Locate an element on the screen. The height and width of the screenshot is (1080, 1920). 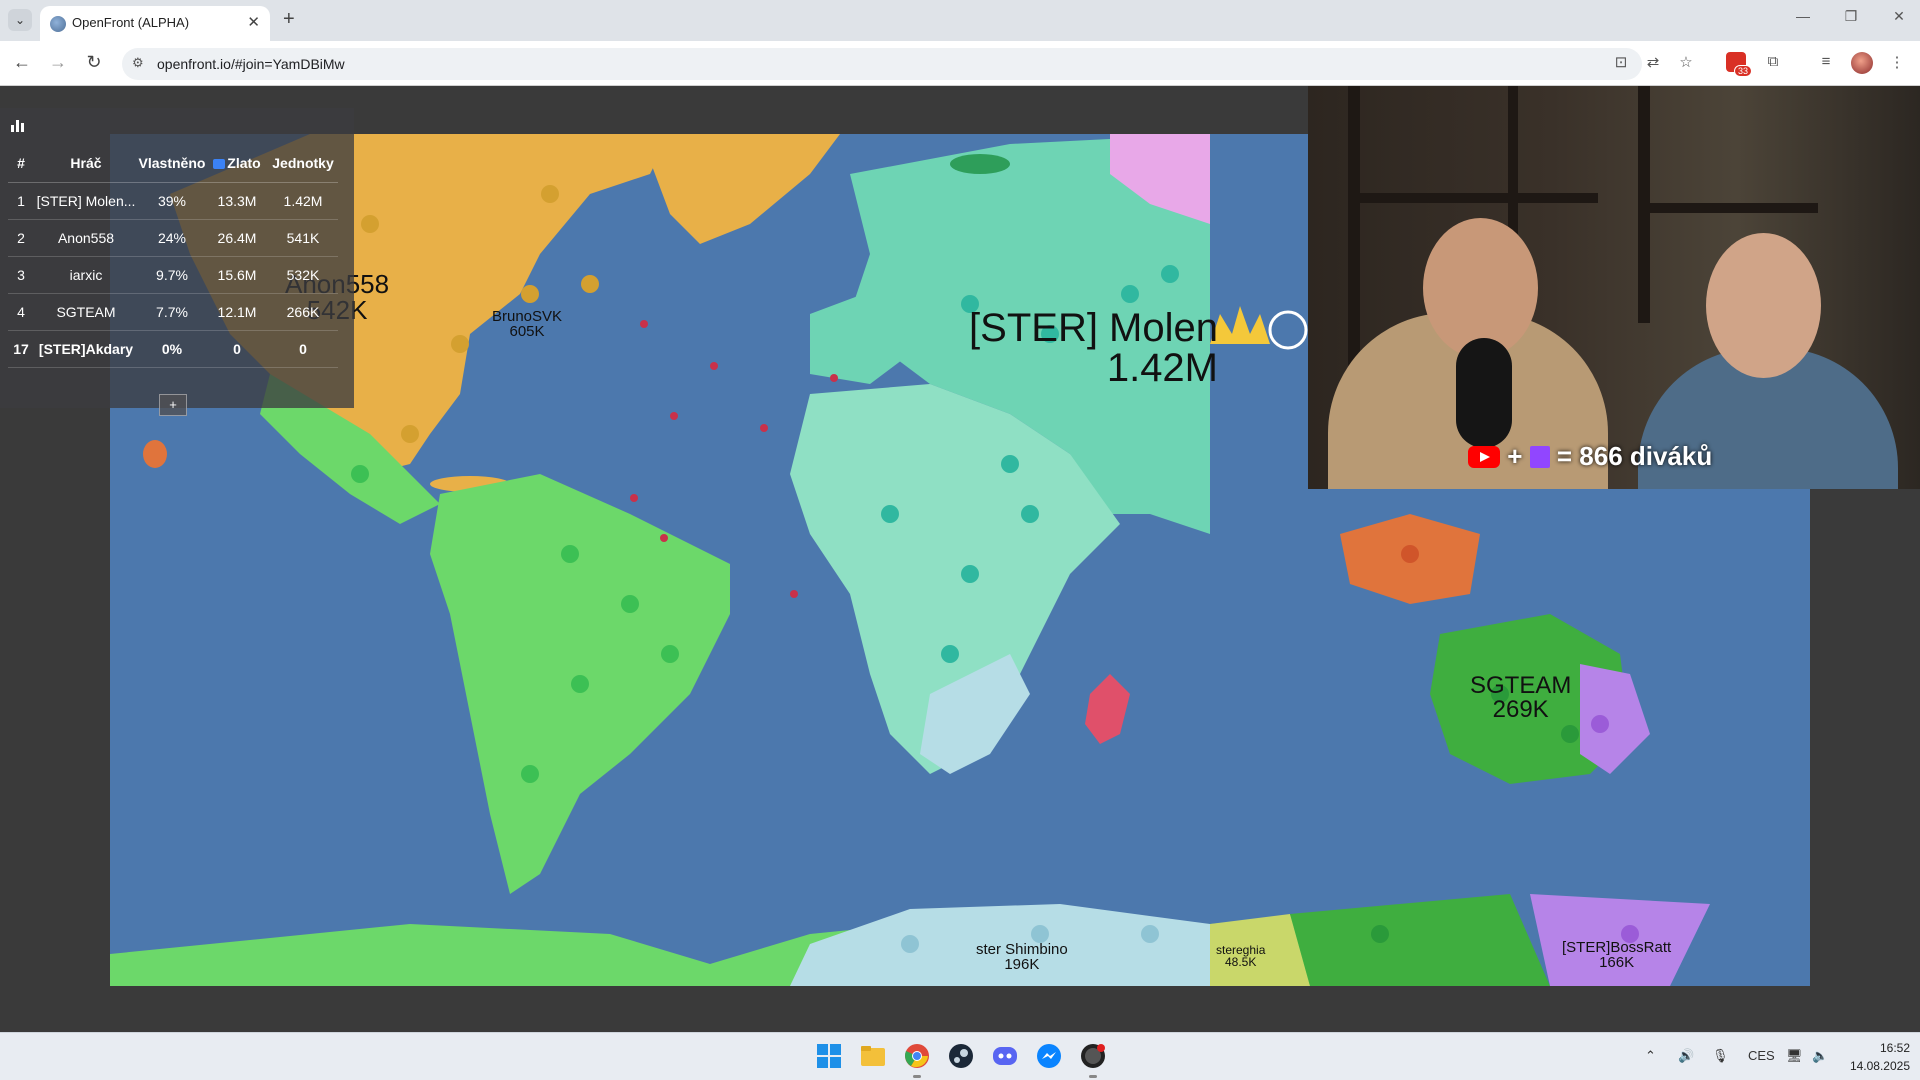
map-label-ster-molen: [STER] Molen 1.42M is located at coordinates (1093, 348).